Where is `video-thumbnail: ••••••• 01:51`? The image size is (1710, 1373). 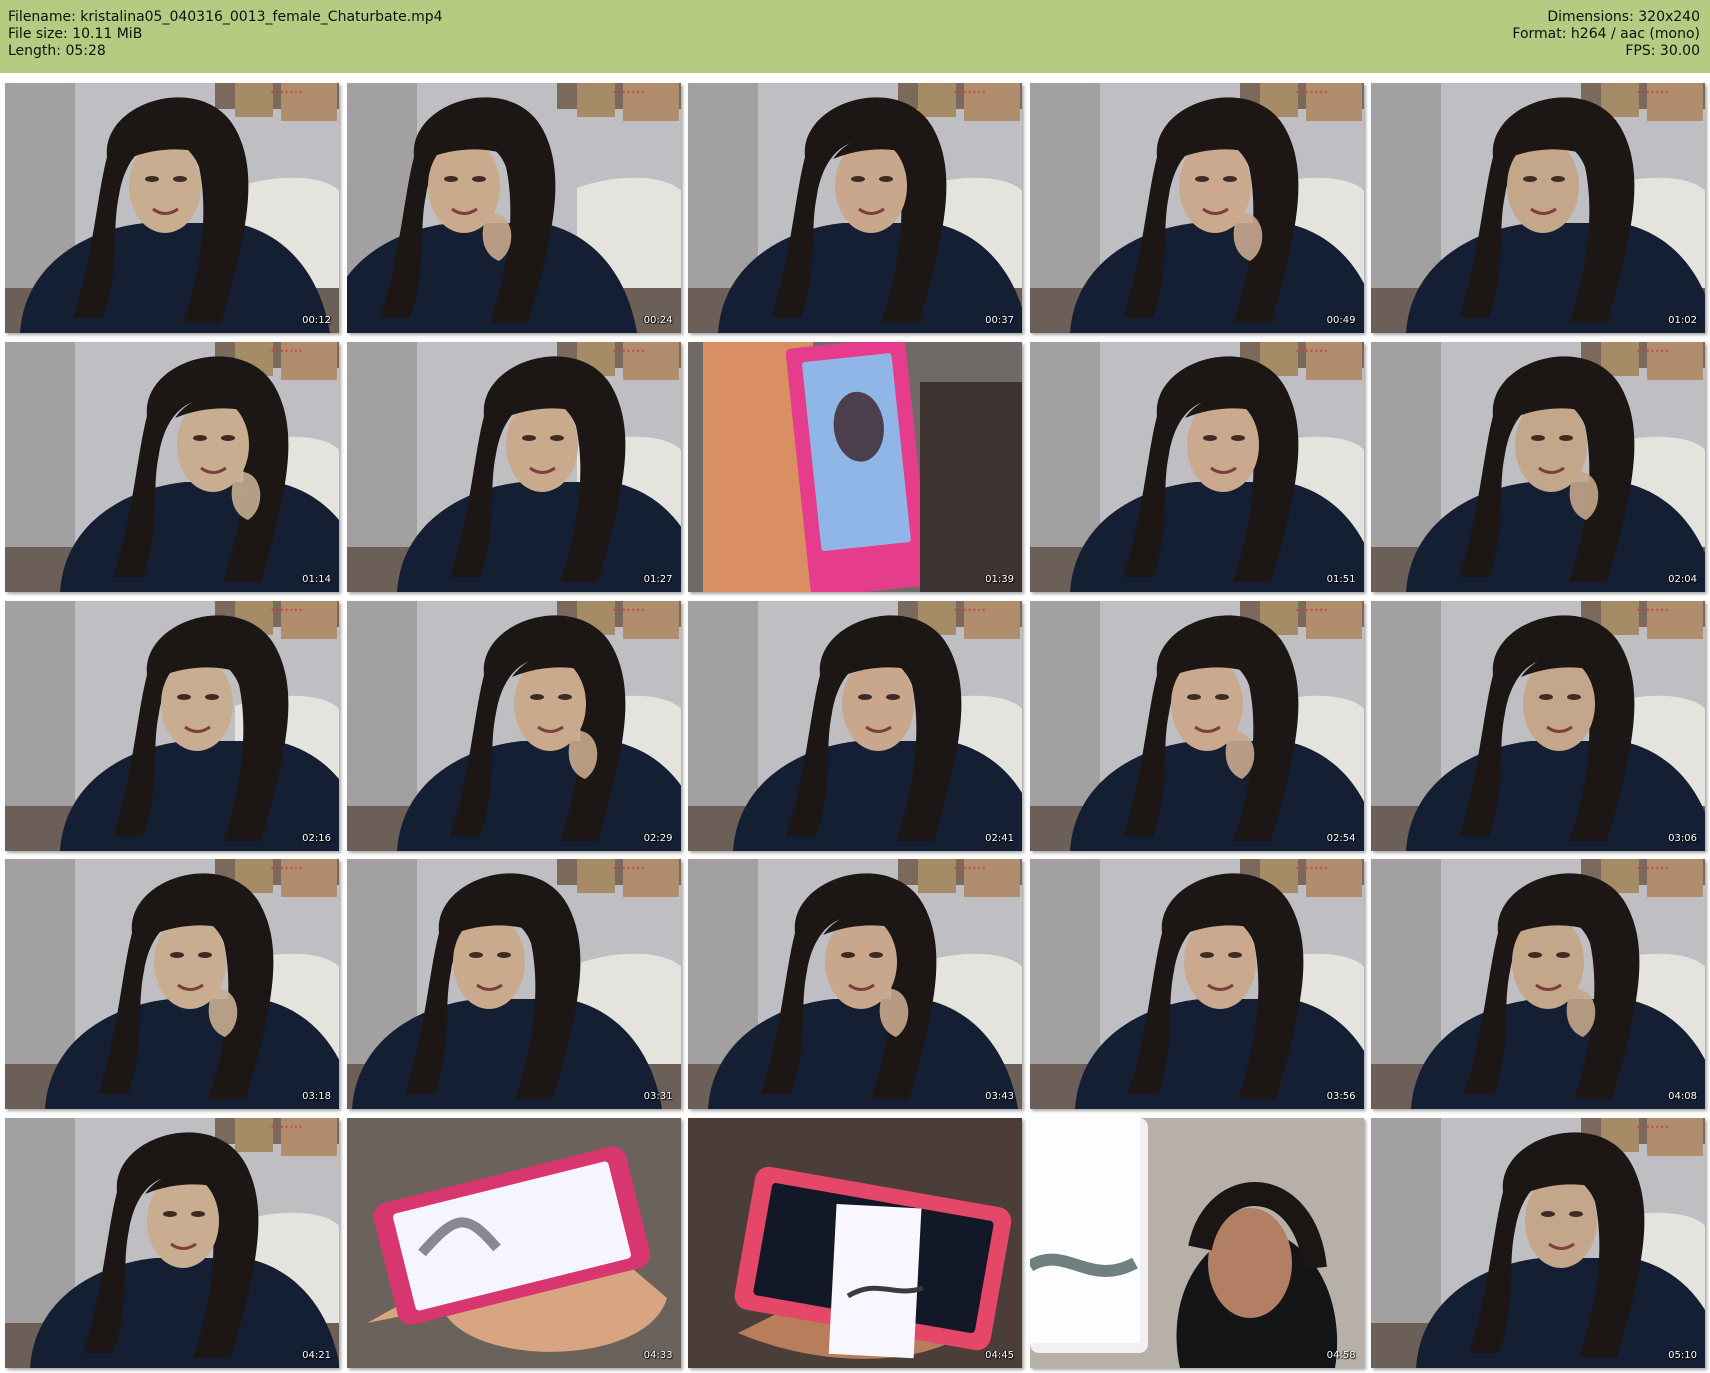 video-thumbnail: ••••••• 01:51 is located at coordinates (1196, 466).